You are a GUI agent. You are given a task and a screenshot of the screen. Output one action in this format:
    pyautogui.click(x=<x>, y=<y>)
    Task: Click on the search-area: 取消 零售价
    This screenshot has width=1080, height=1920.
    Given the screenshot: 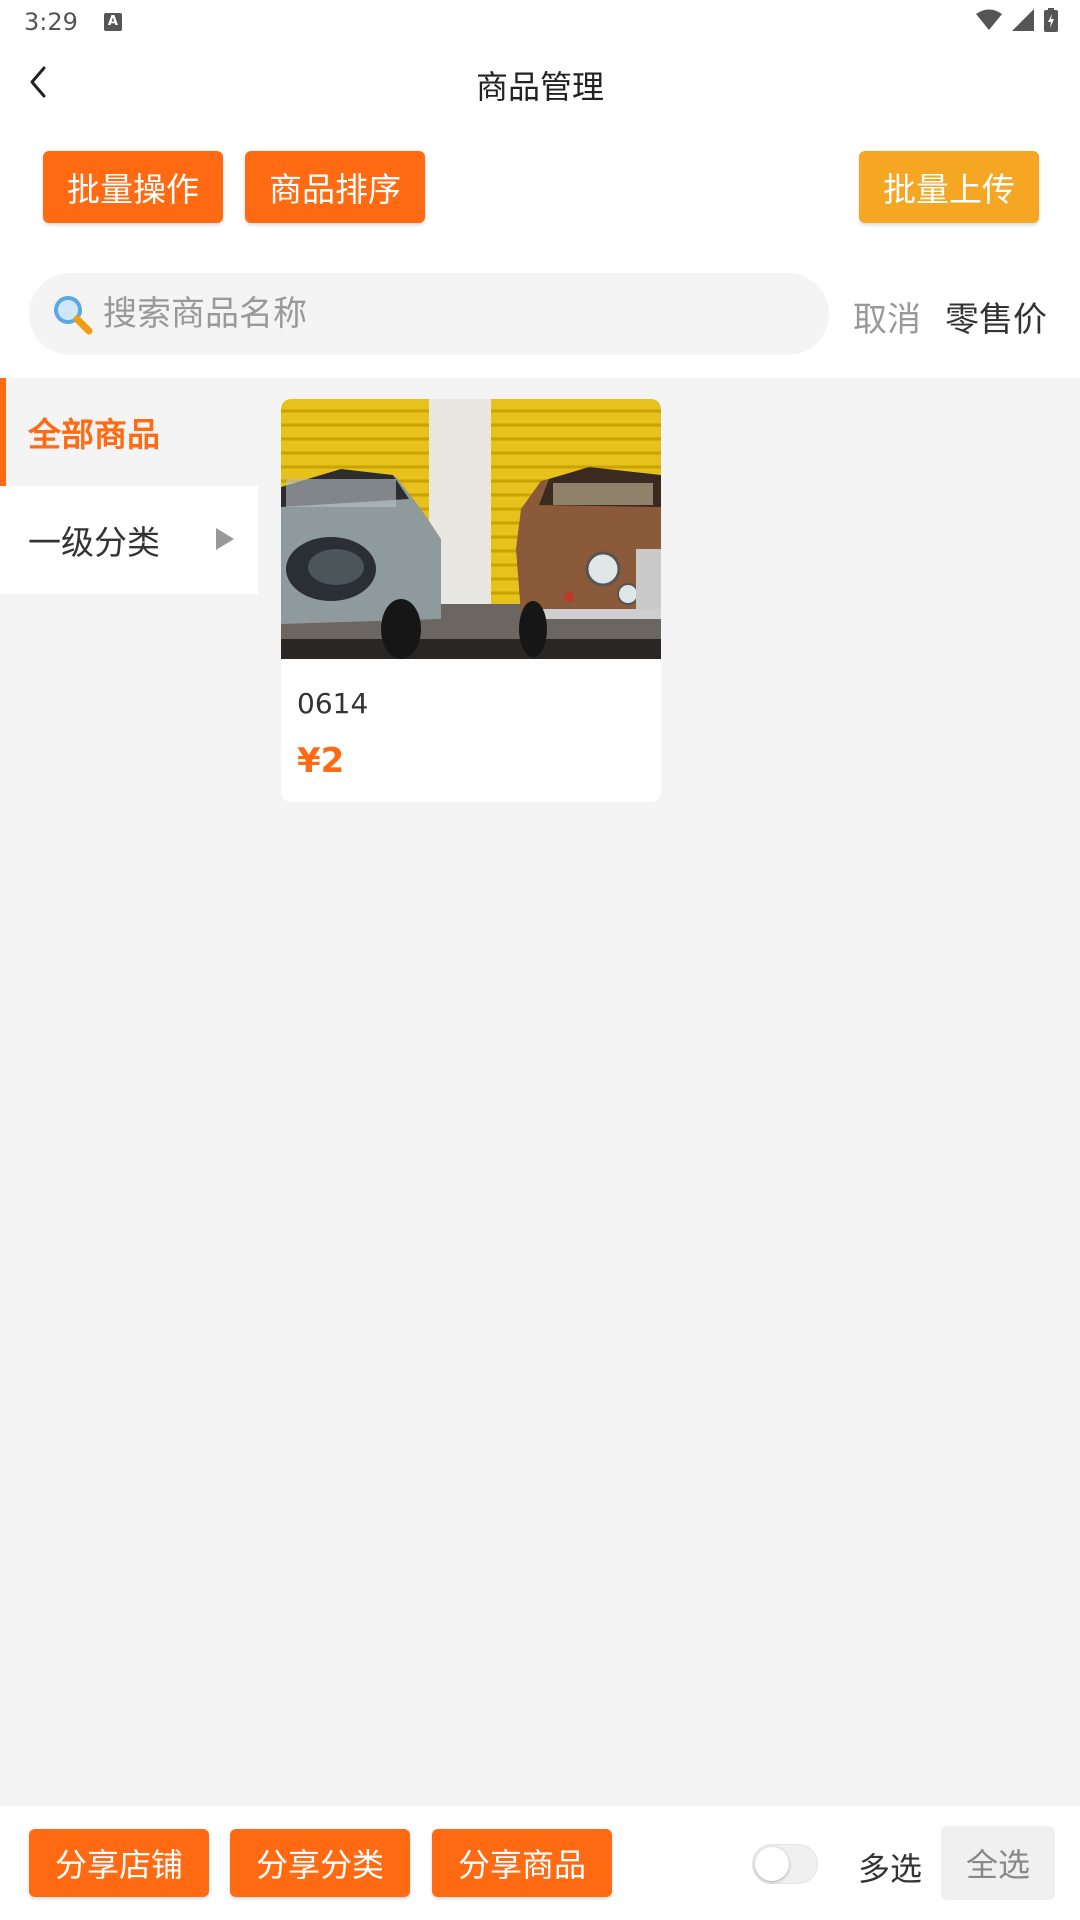 What is the action you would take?
    pyautogui.click(x=540, y=323)
    